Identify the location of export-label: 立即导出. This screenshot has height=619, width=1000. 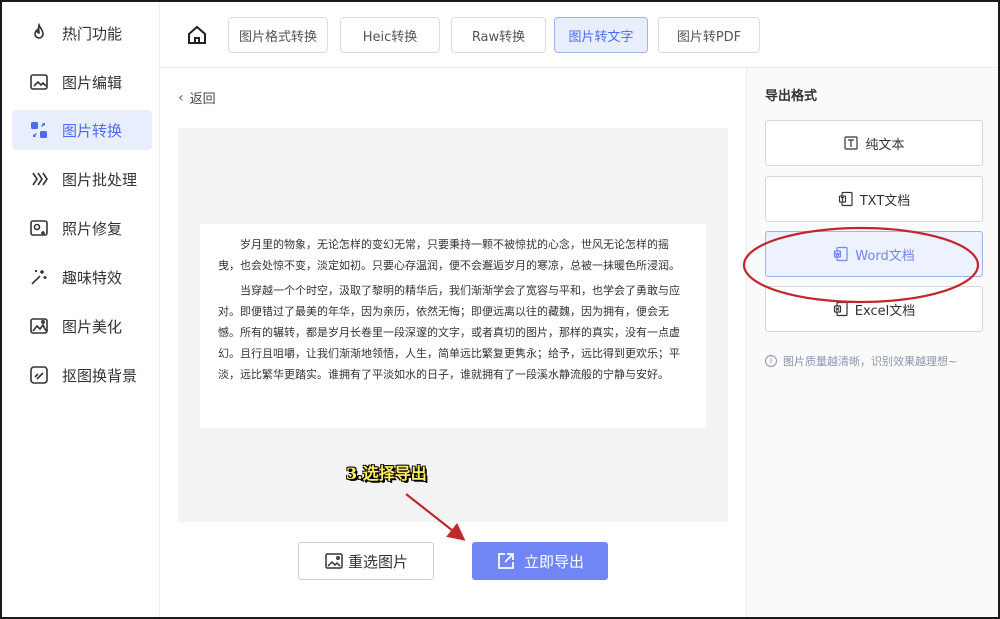
(553, 561).